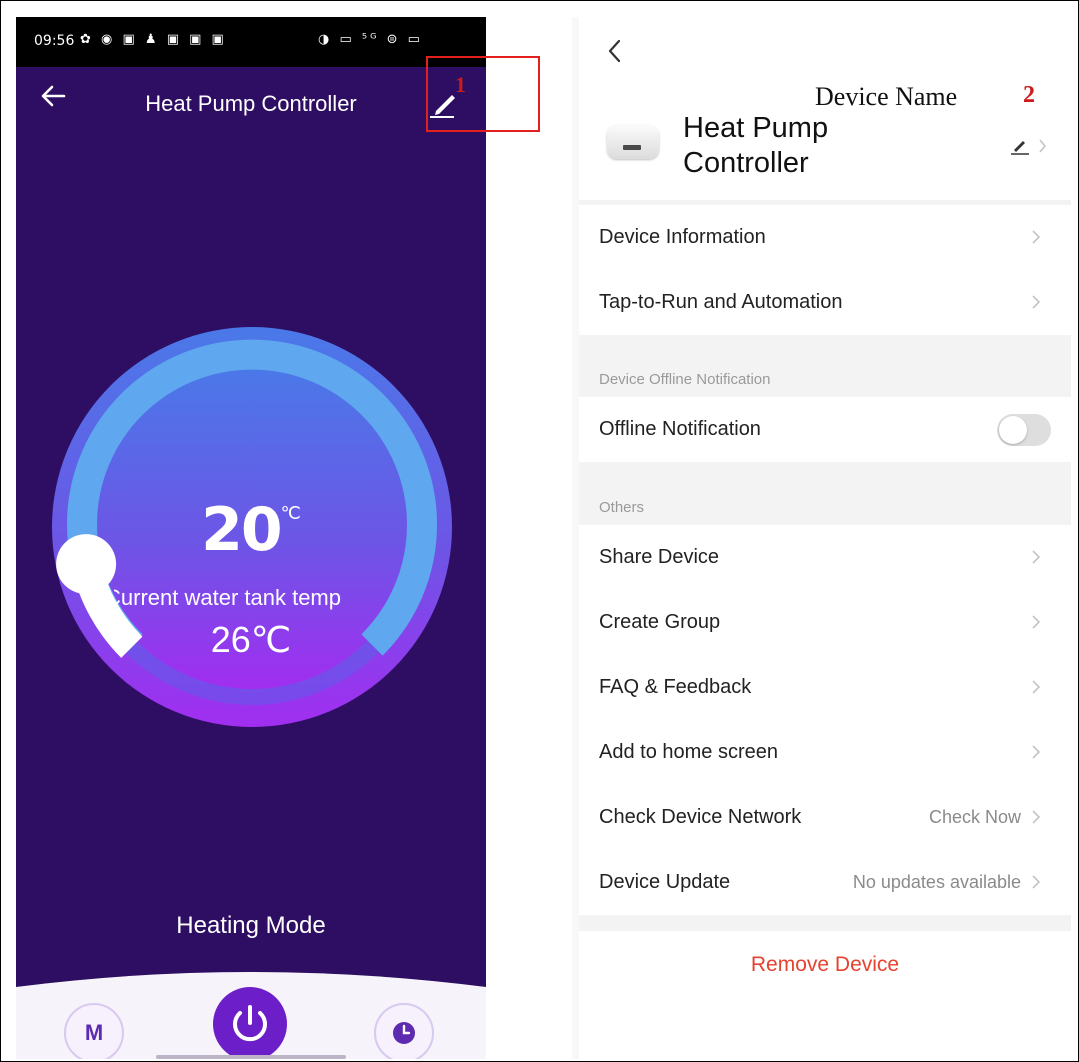 Image resolution: width=1079 pixels, height=1062 pixels. What do you see at coordinates (974, 817) in the screenshot?
I see `row-value: Check Now` at bounding box center [974, 817].